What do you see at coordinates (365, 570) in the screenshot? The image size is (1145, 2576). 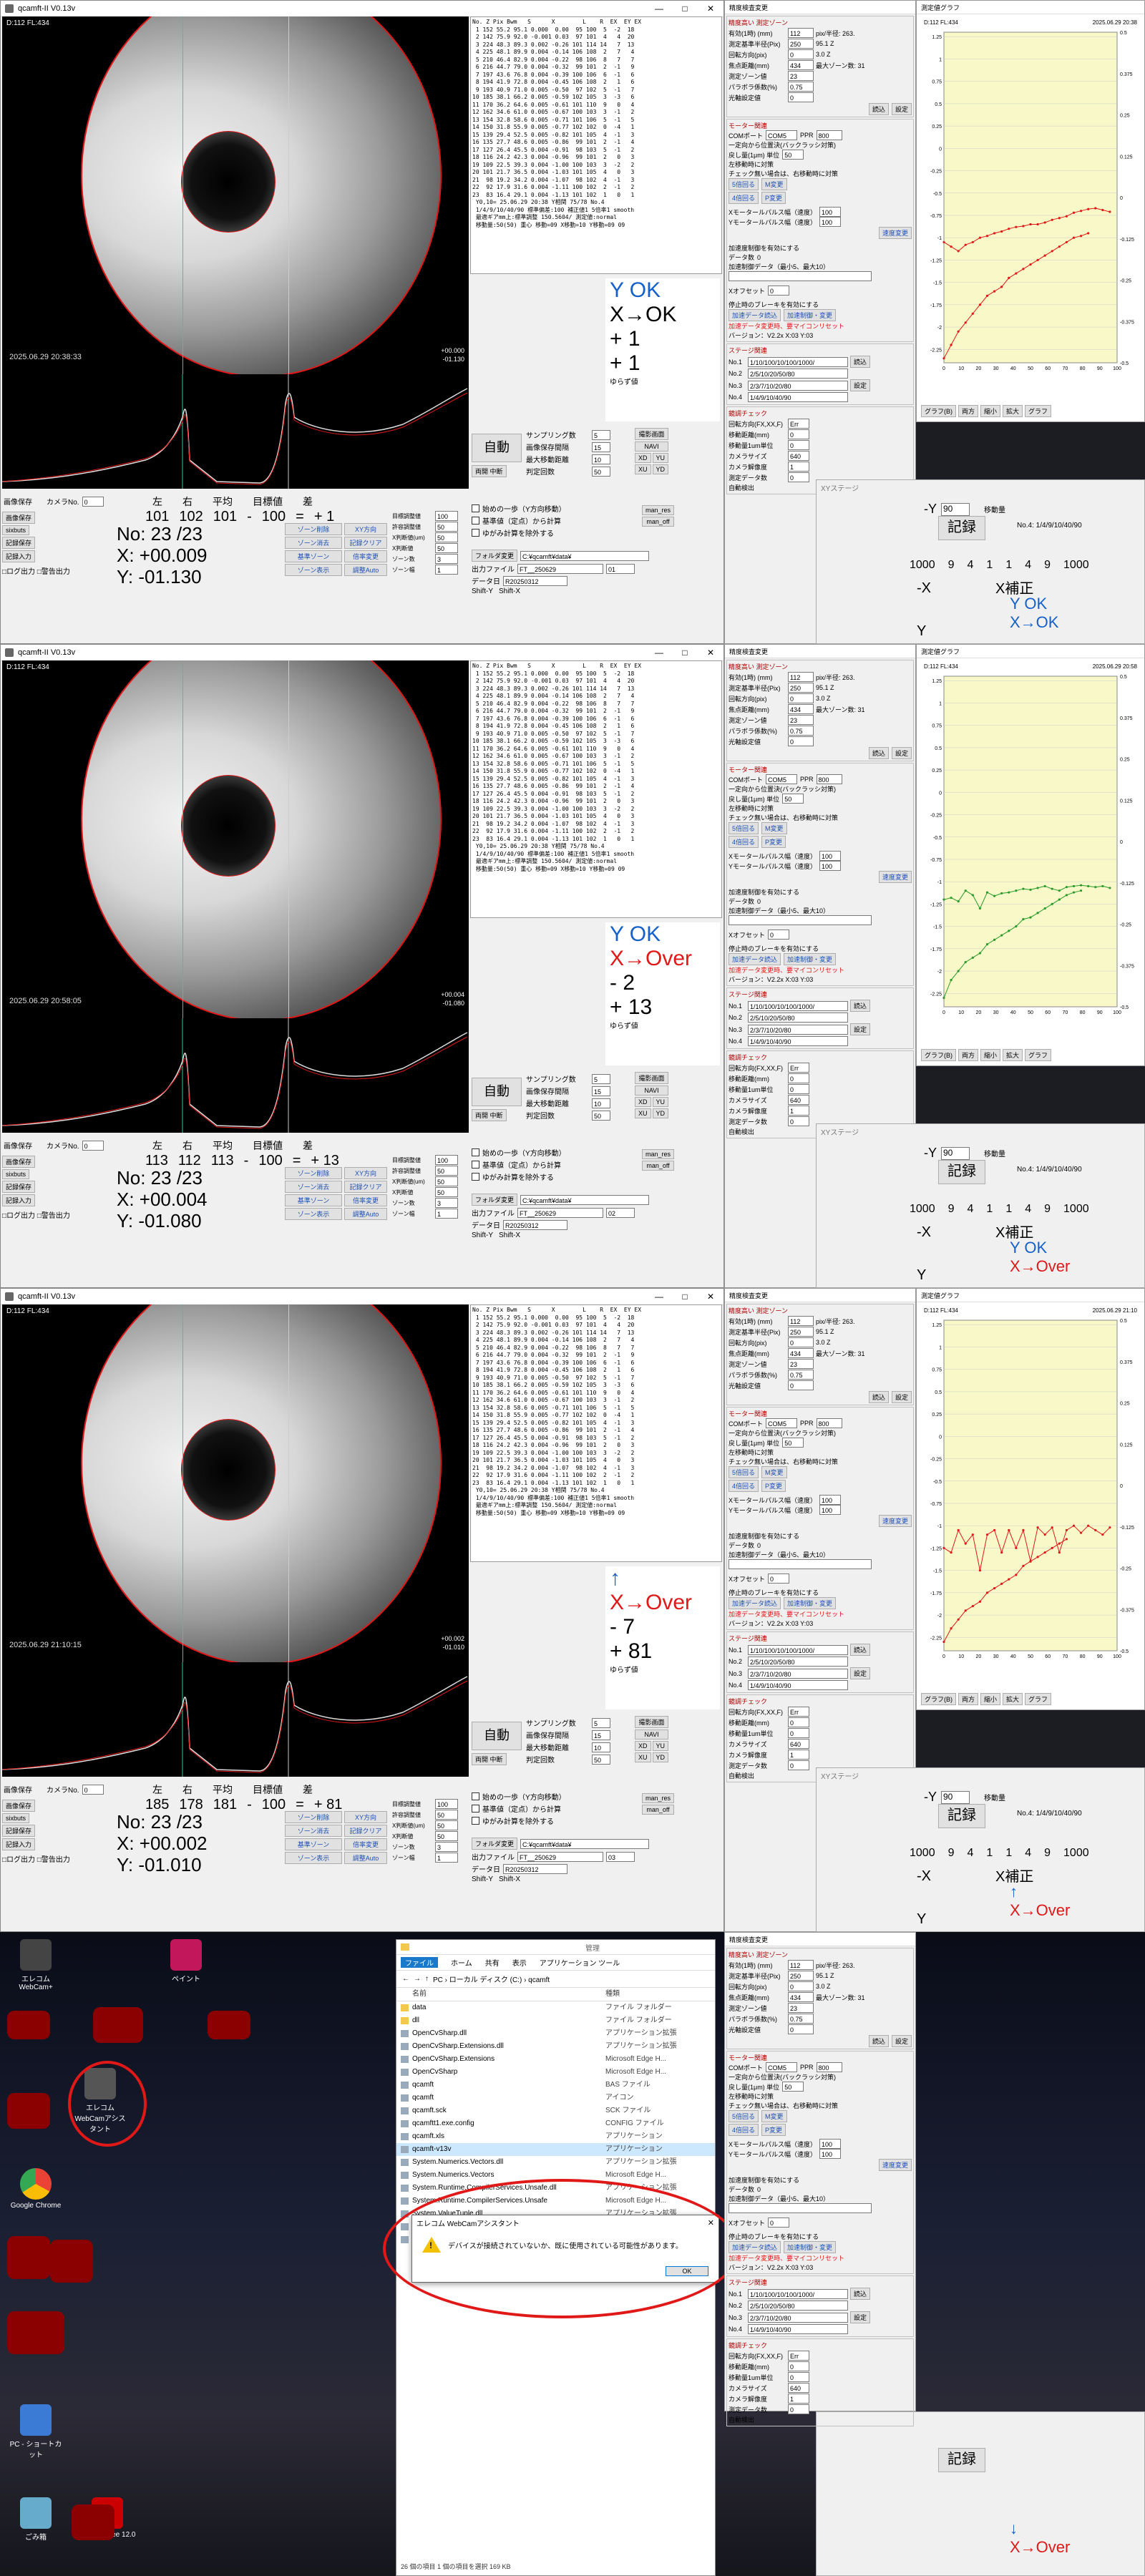 I see `auto-adjust-button: 調整Auto` at bounding box center [365, 570].